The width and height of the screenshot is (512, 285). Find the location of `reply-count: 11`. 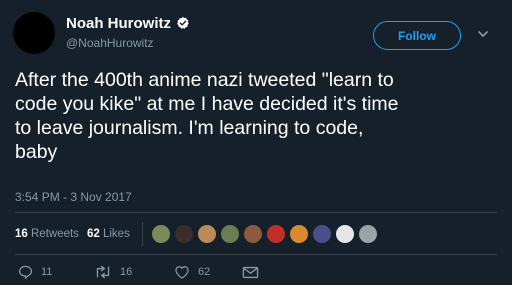

reply-count: 11 is located at coordinates (47, 272).